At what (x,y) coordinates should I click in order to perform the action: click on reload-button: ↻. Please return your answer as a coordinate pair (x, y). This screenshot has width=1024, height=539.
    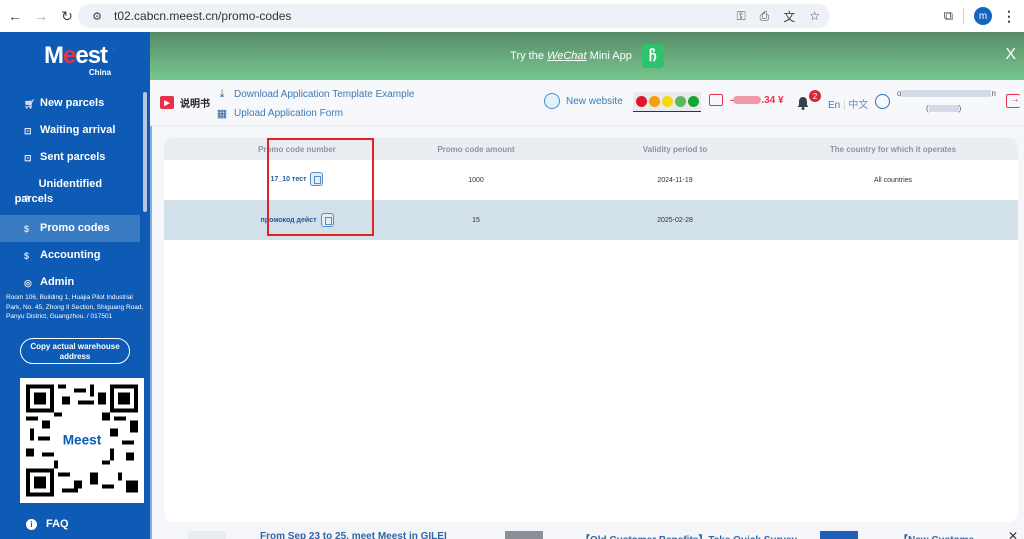
    Looking at the image, I should click on (67, 16).